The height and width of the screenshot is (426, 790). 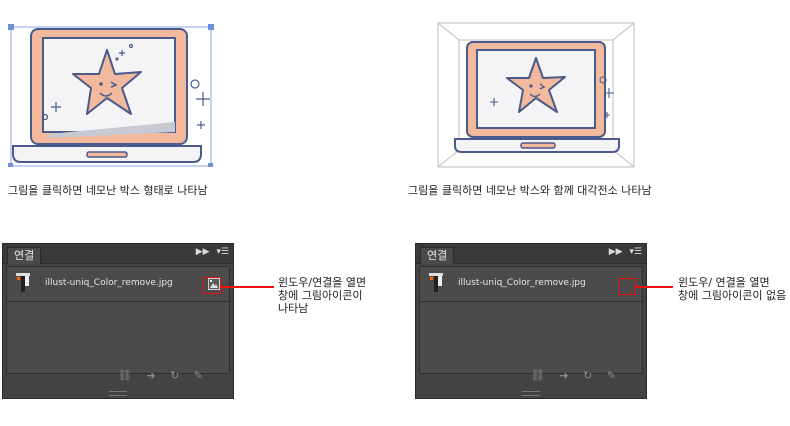 I want to click on callout-line-left, so click(x=247, y=287).